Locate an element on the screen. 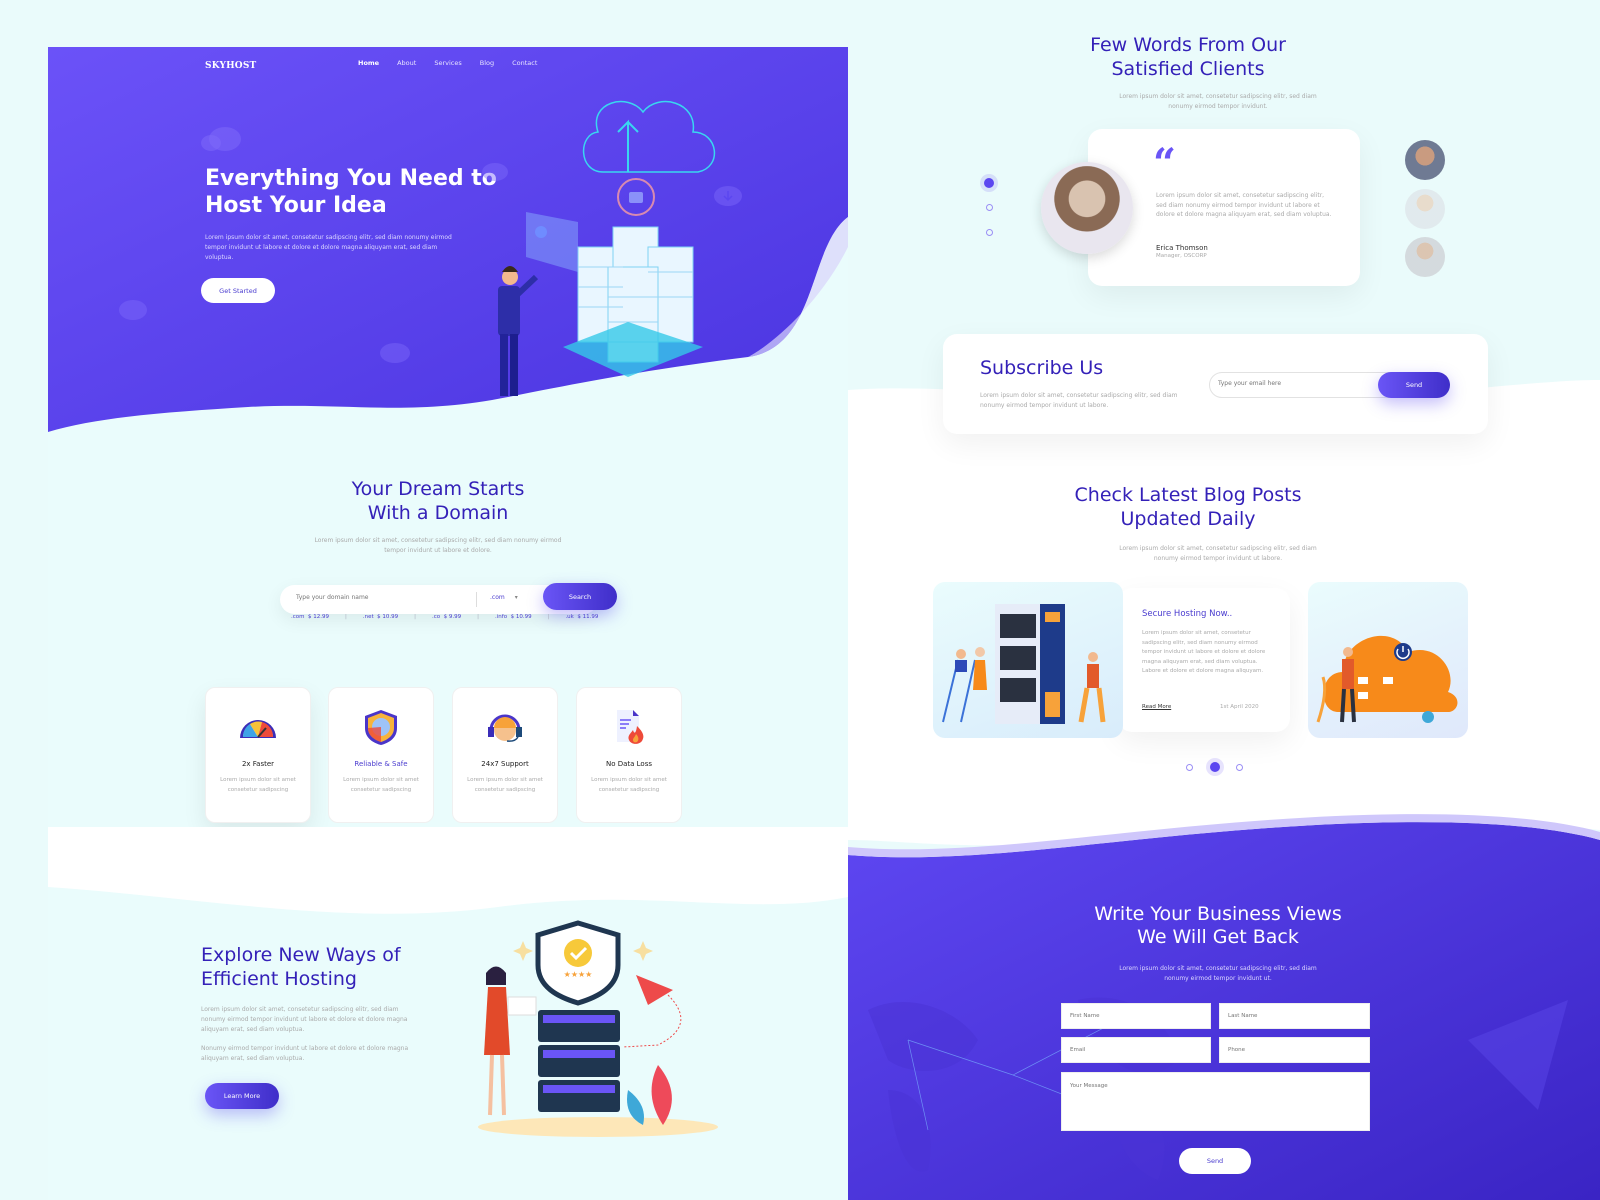  testimonials-title: Few Words From Our Satisfied Clients is located at coordinates (1188, 57).